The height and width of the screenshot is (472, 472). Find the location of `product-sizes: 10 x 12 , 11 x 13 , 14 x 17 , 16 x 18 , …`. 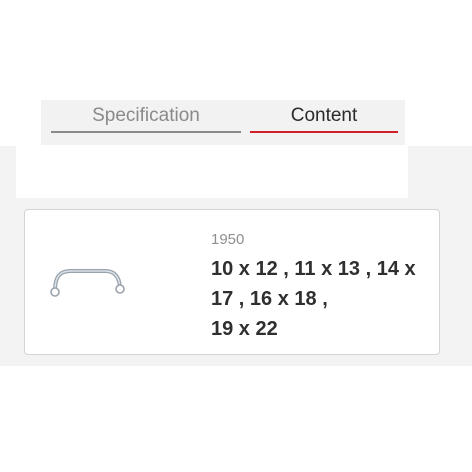

product-sizes: 10 x 12 , 11 x 13 , 14 x 17 , 16 x 18 , … is located at coordinates (323, 299).